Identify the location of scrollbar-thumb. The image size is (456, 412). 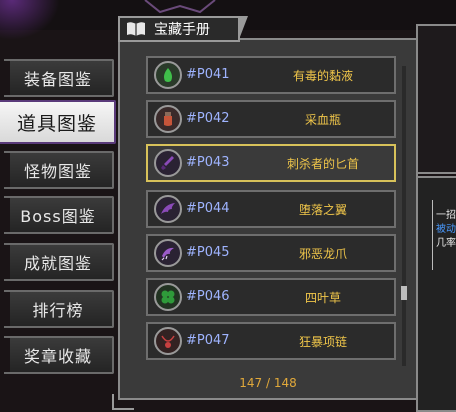
(404, 293).